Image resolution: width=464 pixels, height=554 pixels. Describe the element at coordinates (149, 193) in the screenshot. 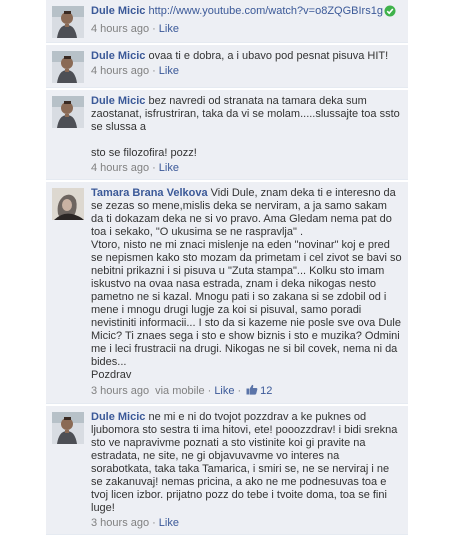

I see `author-name: Tamara Brana Velkova` at that location.